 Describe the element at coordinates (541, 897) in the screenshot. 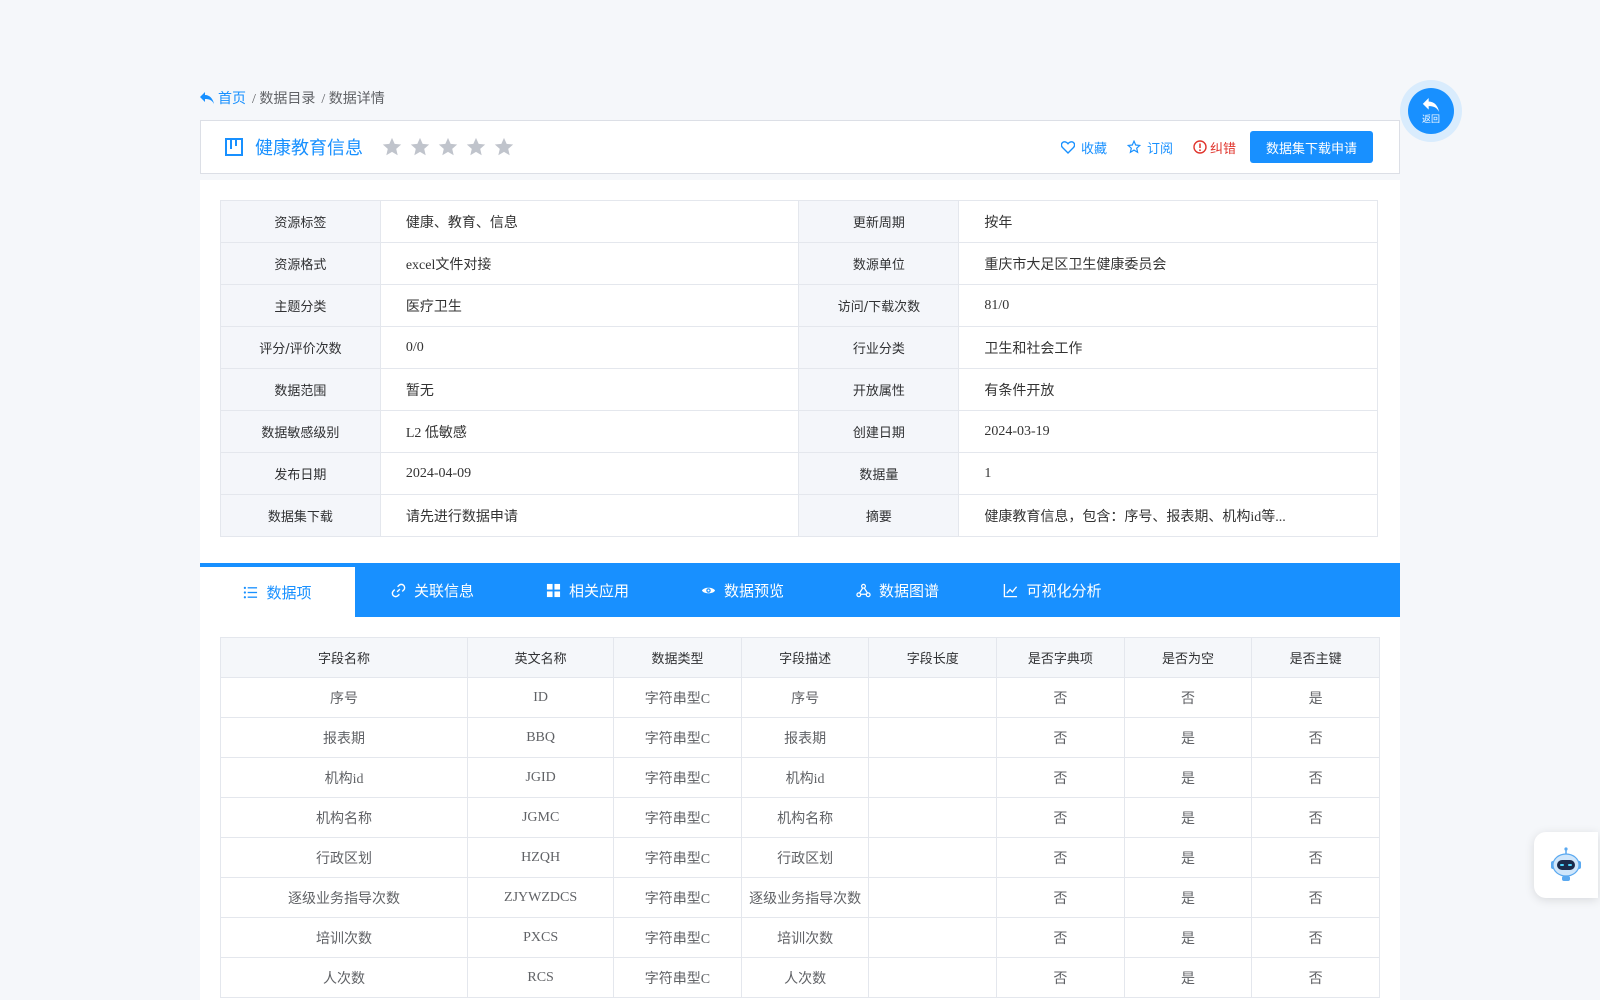

I see `table-cell: ZJYWZDCS` at that location.